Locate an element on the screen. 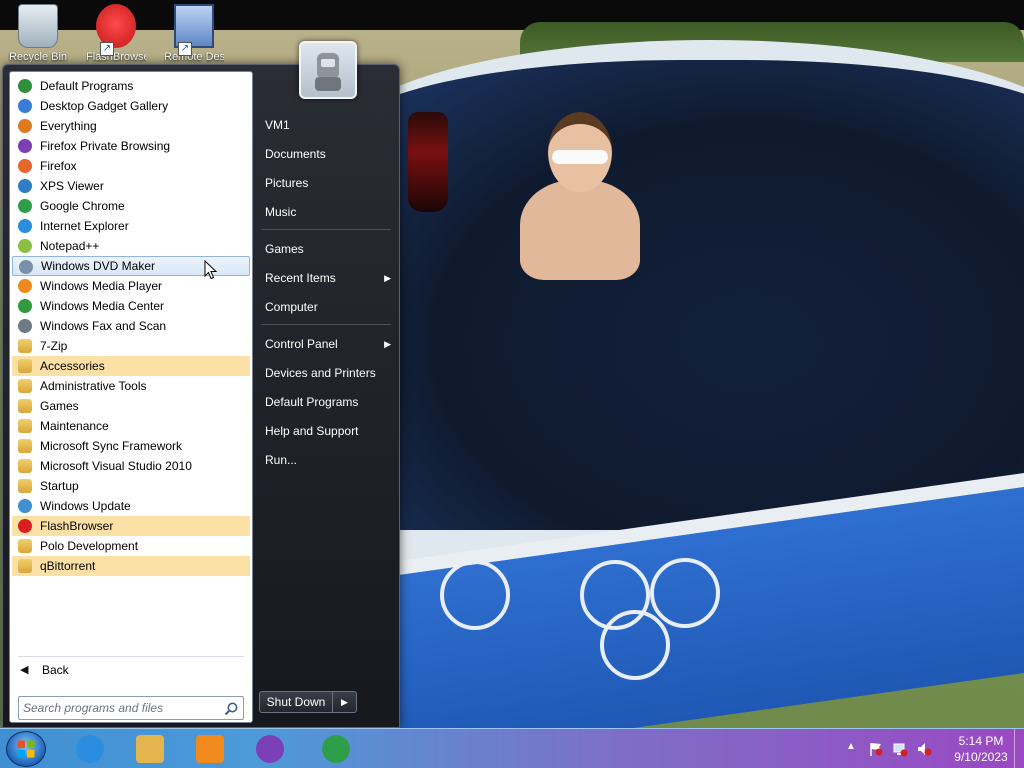  start-menu-link: Default Programs is located at coordinates (329, 402).